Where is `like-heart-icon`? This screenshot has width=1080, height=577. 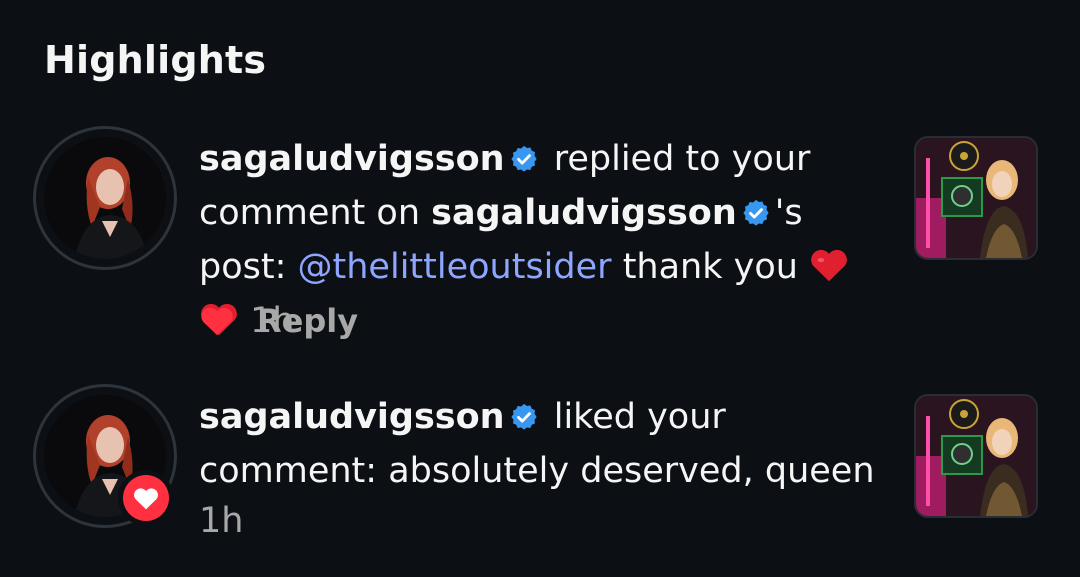
like-heart-icon is located at coordinates (217, 321).